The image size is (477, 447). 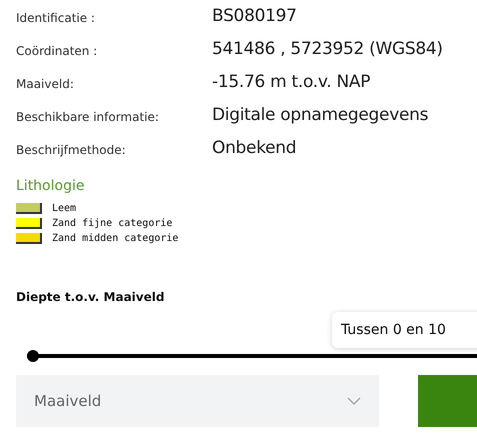 I want to click on legend-label: Zand fijne categorie, so click(x=112, y=223).